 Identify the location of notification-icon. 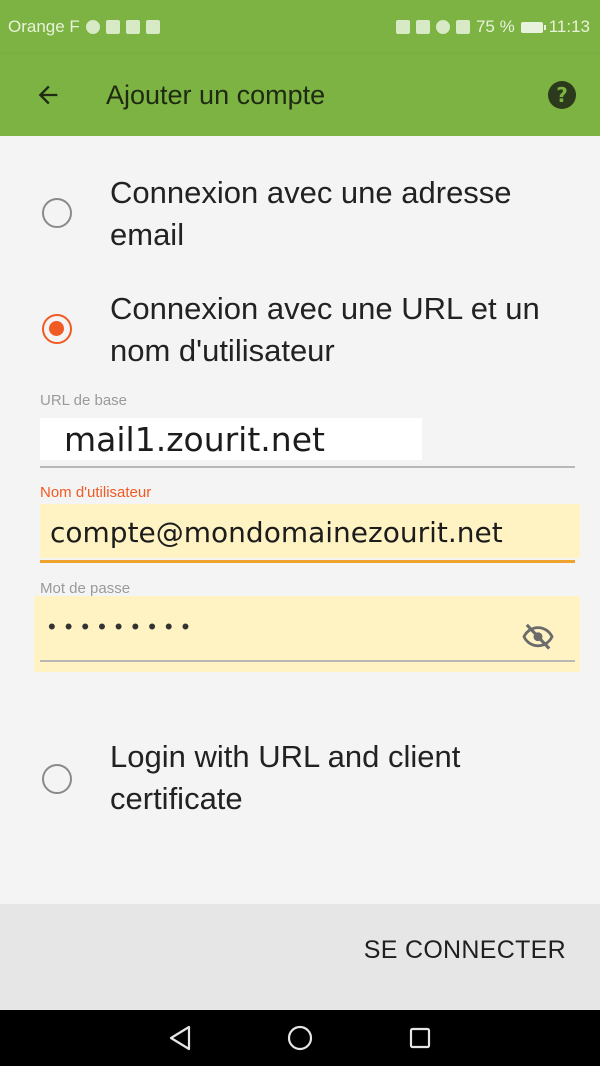
(92, 27).